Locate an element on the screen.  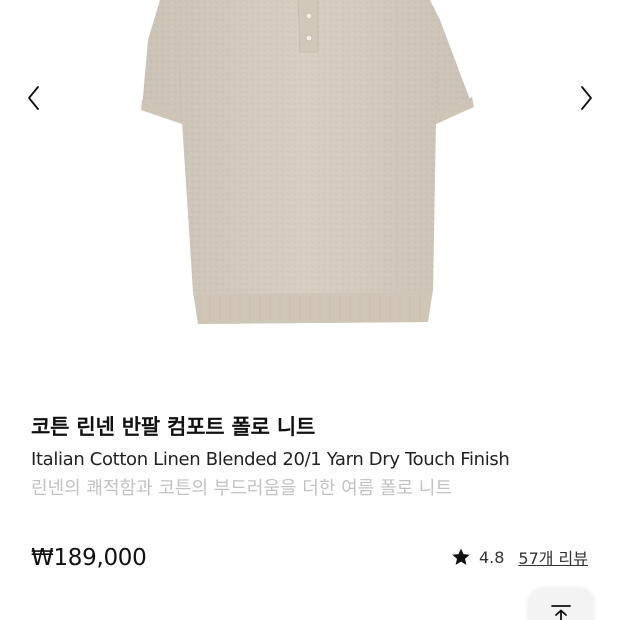
price-rating-row: ₩189,000 4.8 57개 리뷰 is located at coordinates (311, 558).